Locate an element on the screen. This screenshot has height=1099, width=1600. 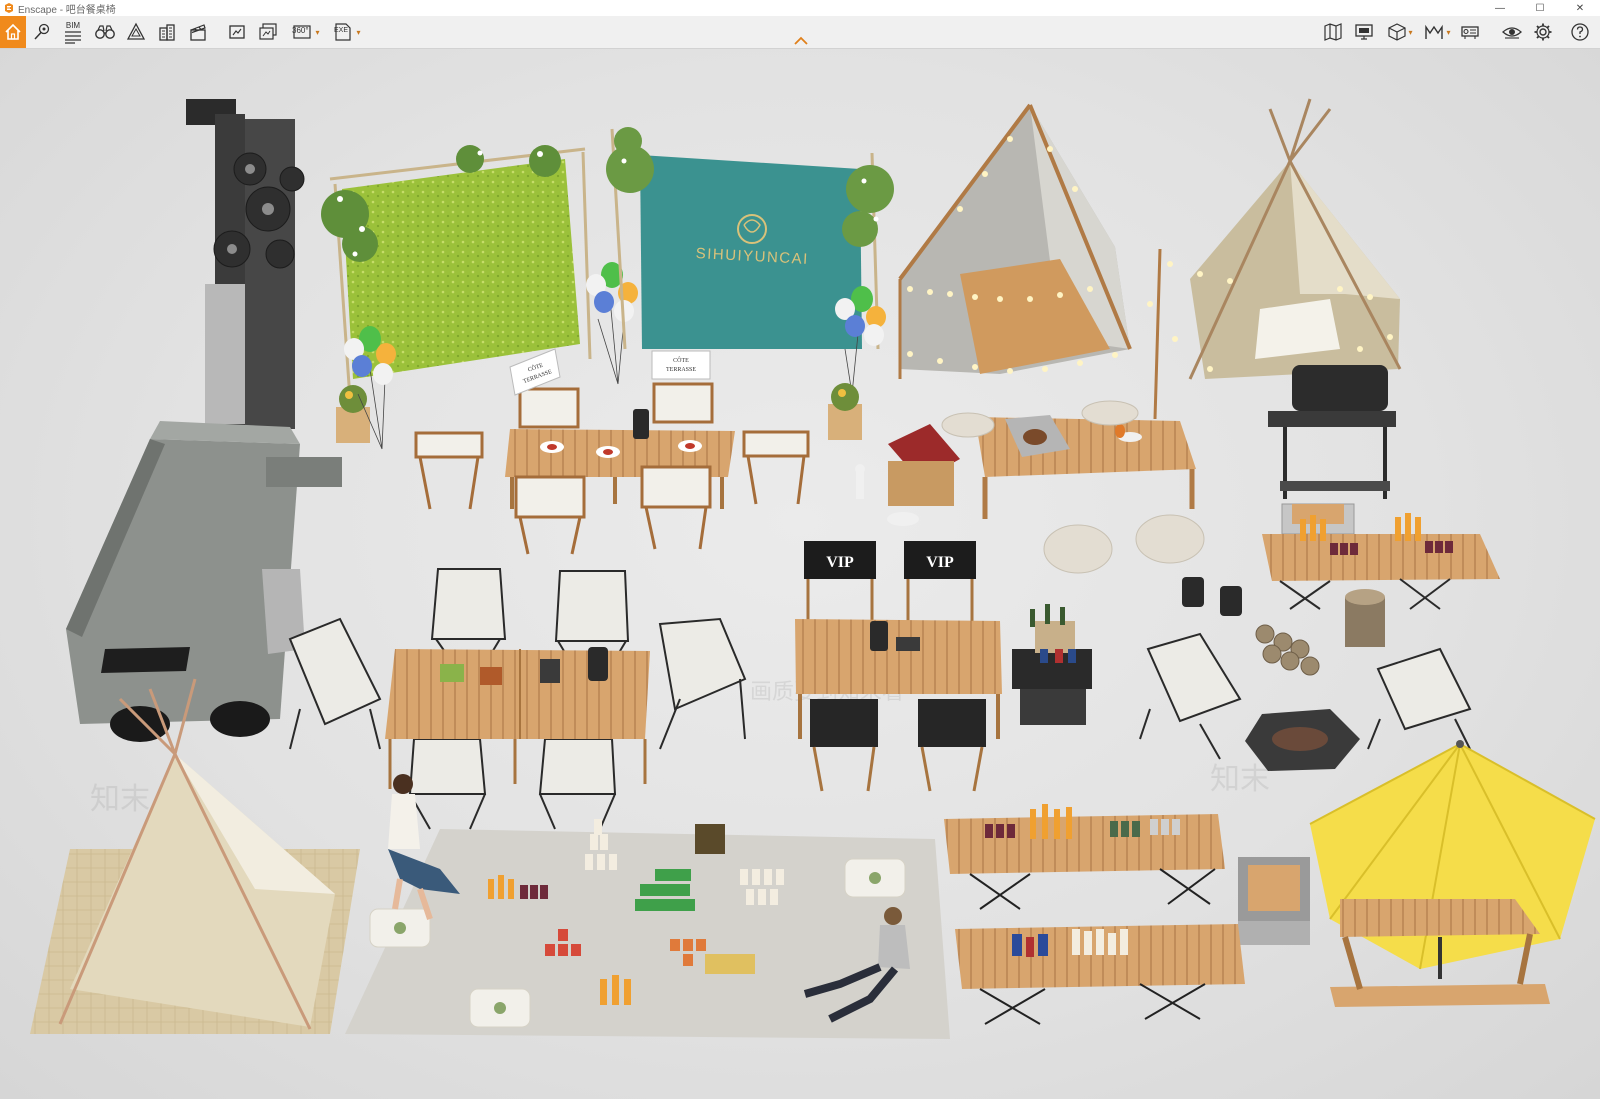
camp-lanterns is located at coordinates (1212, 596).